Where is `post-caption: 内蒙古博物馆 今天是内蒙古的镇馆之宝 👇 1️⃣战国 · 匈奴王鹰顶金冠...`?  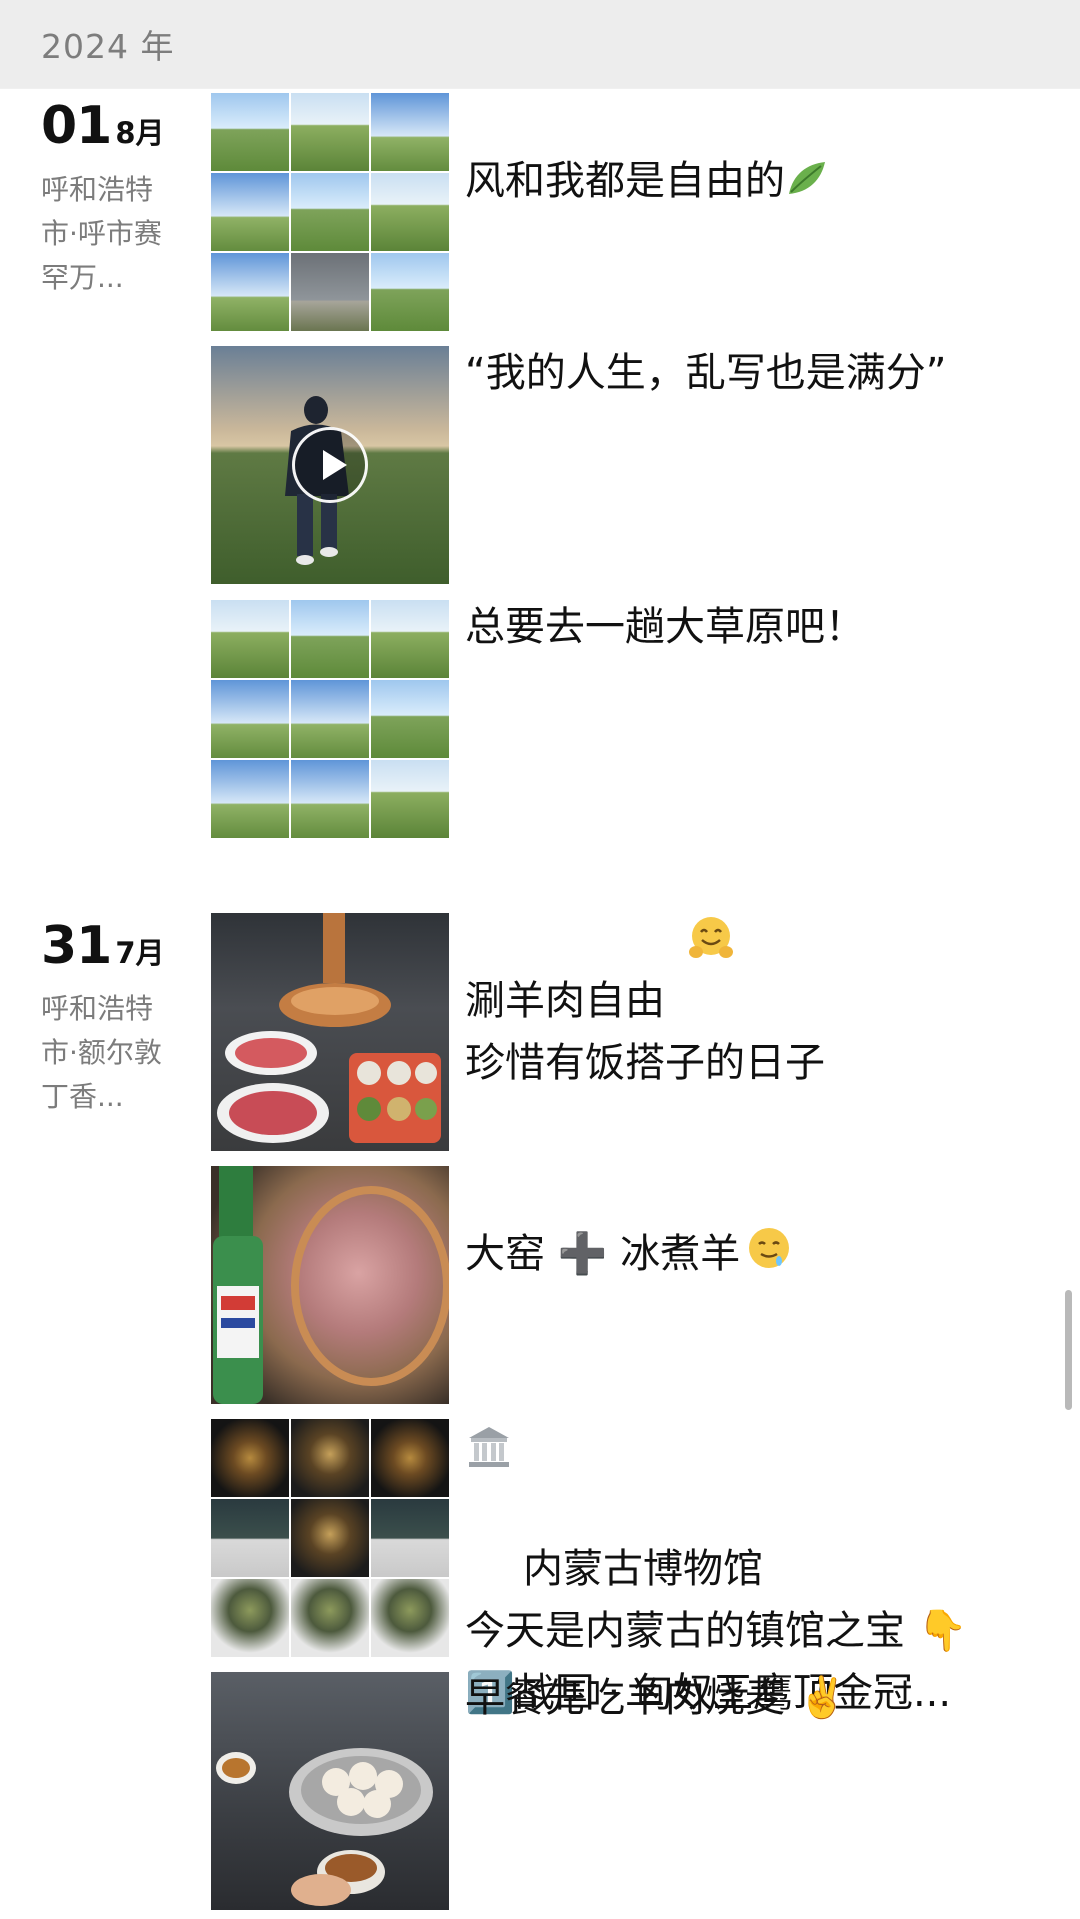
post-caption: 内蒙古博物馆 今天是内蒙古的镇馆之宝 👇 1️⃣战国 · 匈奴王鹰顶金冠... is located at coordinates (745, 1600).